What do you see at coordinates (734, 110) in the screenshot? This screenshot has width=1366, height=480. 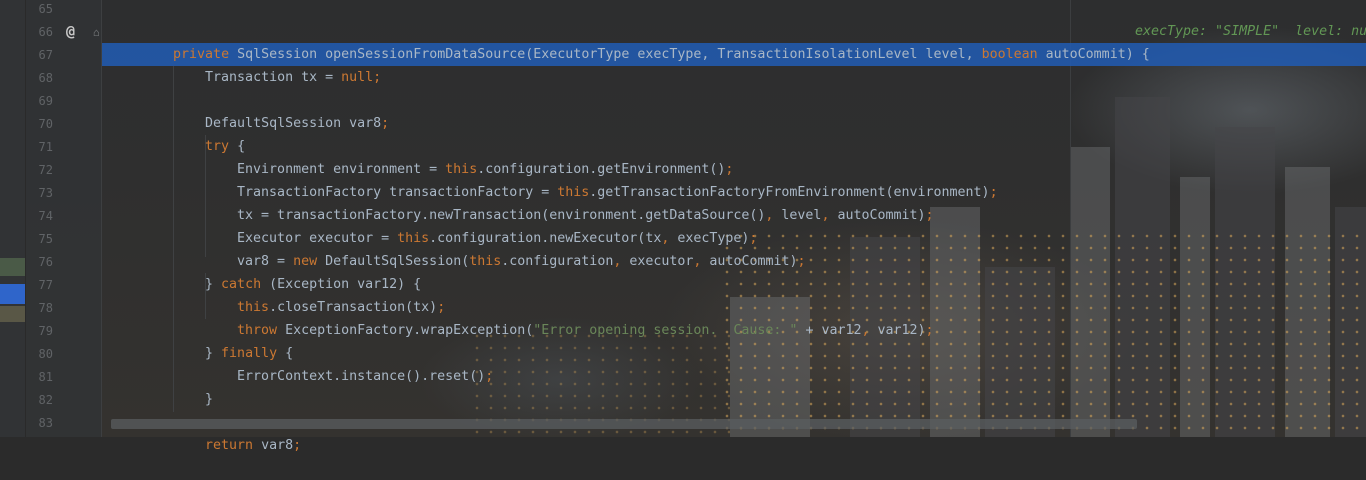 I see `code-line-69: DefaultSqlSession var8;` at bounding box center [734, 110].